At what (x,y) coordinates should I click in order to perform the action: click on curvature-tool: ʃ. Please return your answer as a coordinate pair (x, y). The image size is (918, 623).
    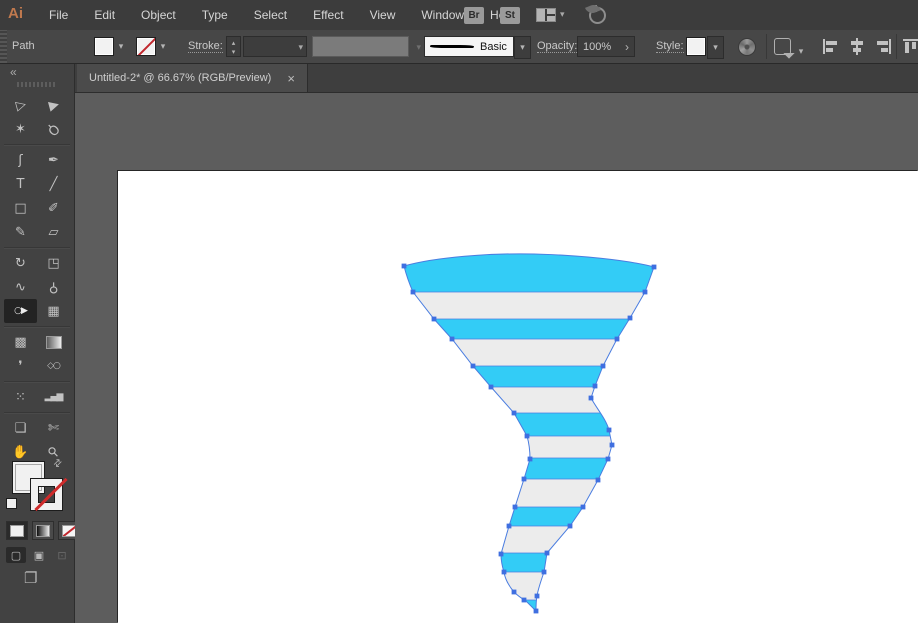
    Looking at the image, I should click on (20, 160).